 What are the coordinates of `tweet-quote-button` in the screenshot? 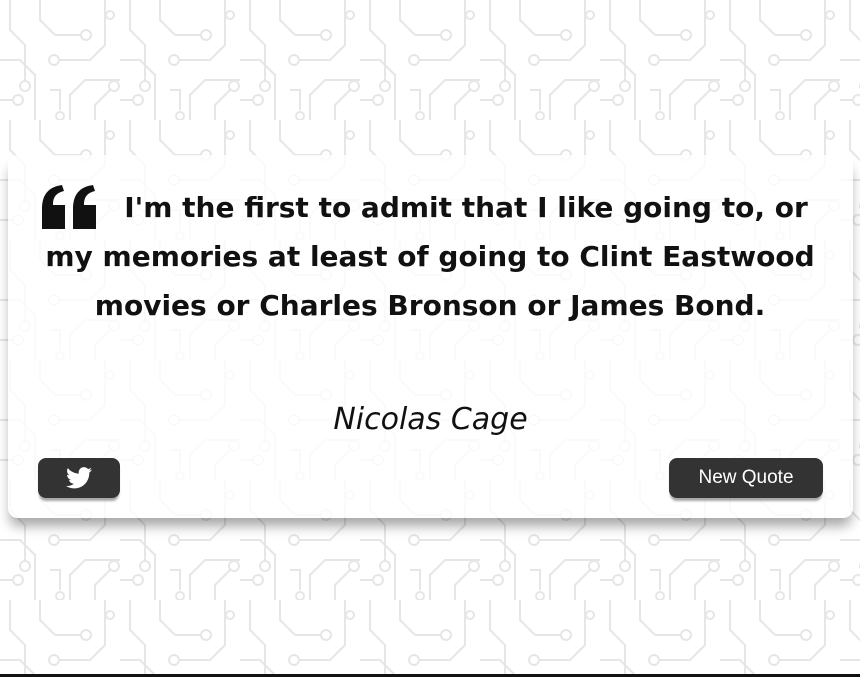 It's located at (79, 478).